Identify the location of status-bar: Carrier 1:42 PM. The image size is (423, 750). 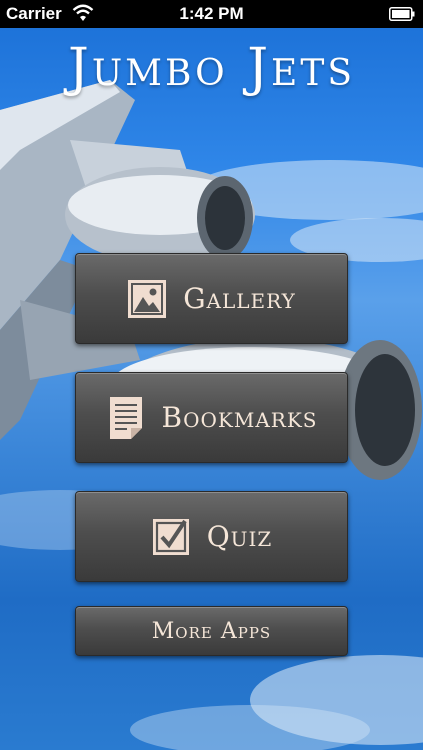
(211, 14).